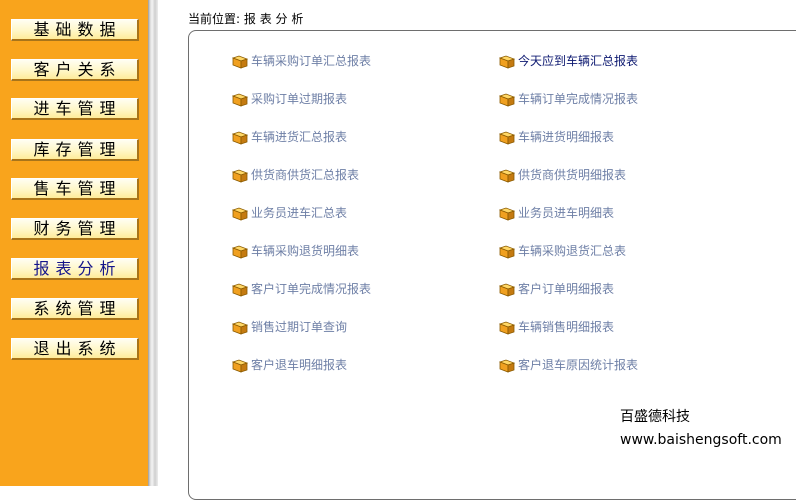 The image size is (796, 500). What do you see at coordinates (311, 289) in the screenshot?
I see `report-link-label: 客户订单完成情况报表` at bounding box center [311, 289].